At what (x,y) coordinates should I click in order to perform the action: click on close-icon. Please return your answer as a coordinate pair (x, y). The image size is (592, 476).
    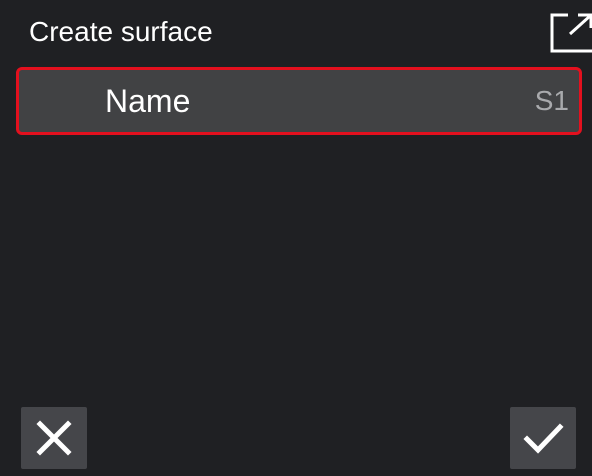
    Looking at the image, I should click on (54, 438).